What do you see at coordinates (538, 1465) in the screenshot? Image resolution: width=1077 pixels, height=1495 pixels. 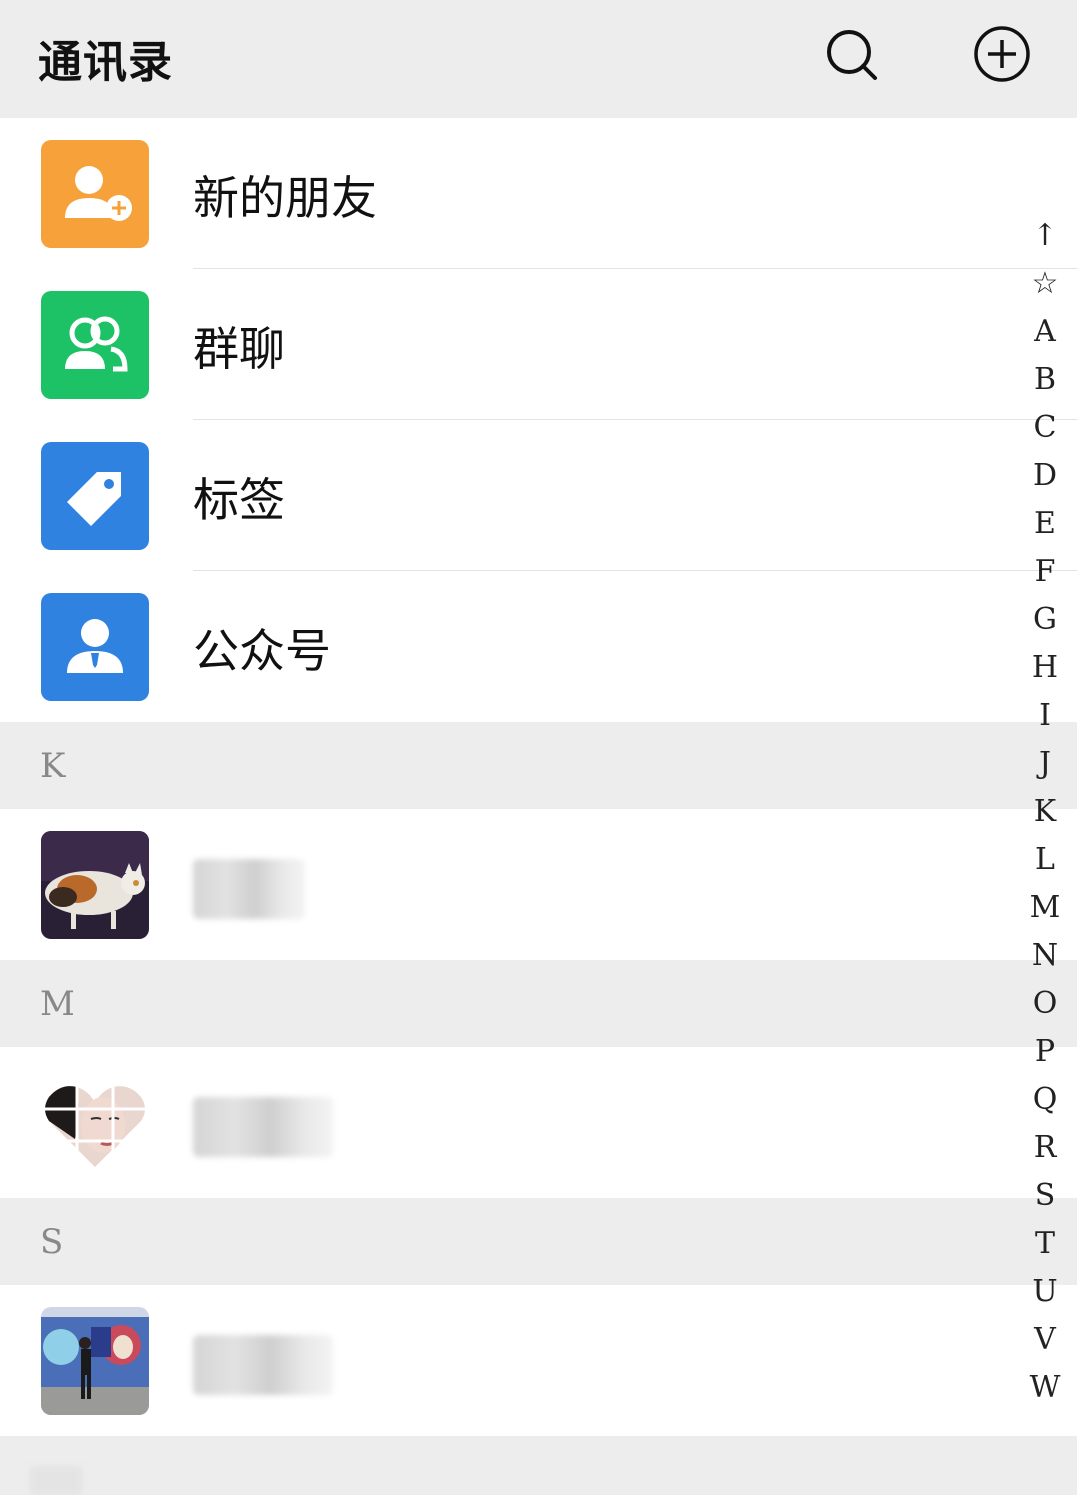 I see `section-header-next` at bounding box center [538, 1465].